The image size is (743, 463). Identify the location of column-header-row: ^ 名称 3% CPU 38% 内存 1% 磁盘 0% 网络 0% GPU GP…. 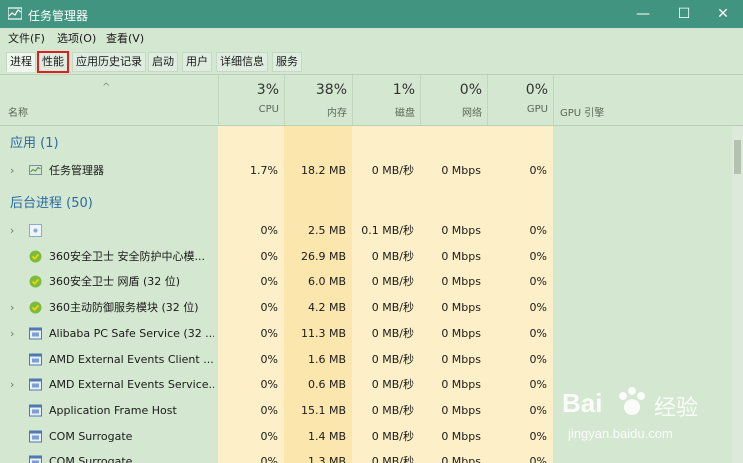
(371, 100).